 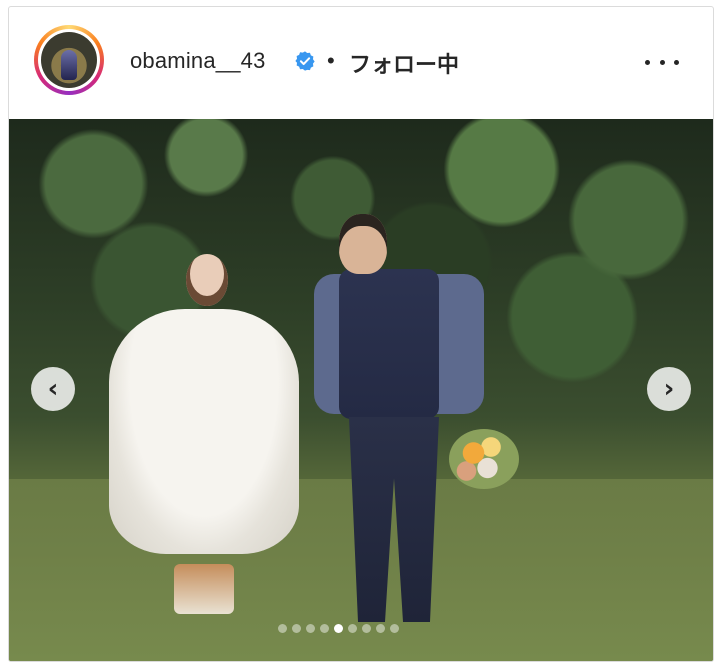 I want to click on bride-dress, so click(x=204, y=431).